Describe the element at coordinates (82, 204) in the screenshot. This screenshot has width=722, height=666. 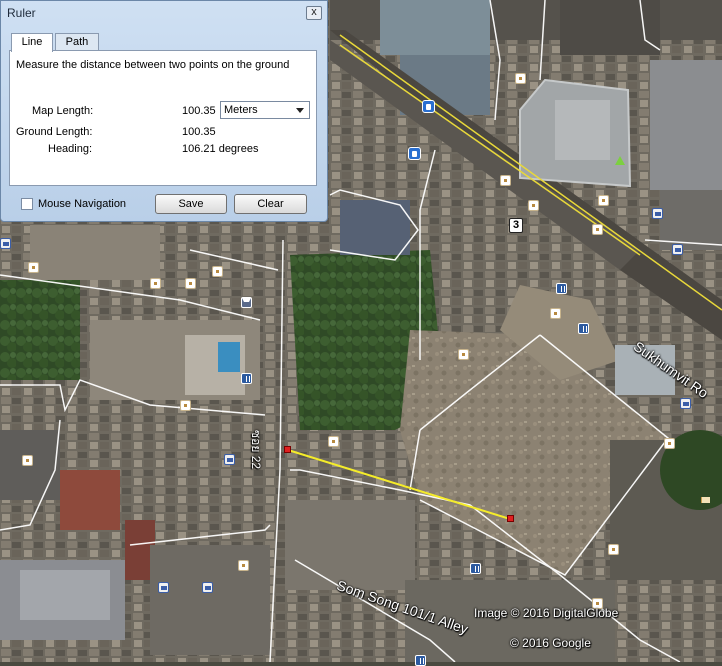
I see `mouse-navigation-label: Mouse Navigation` at that location.